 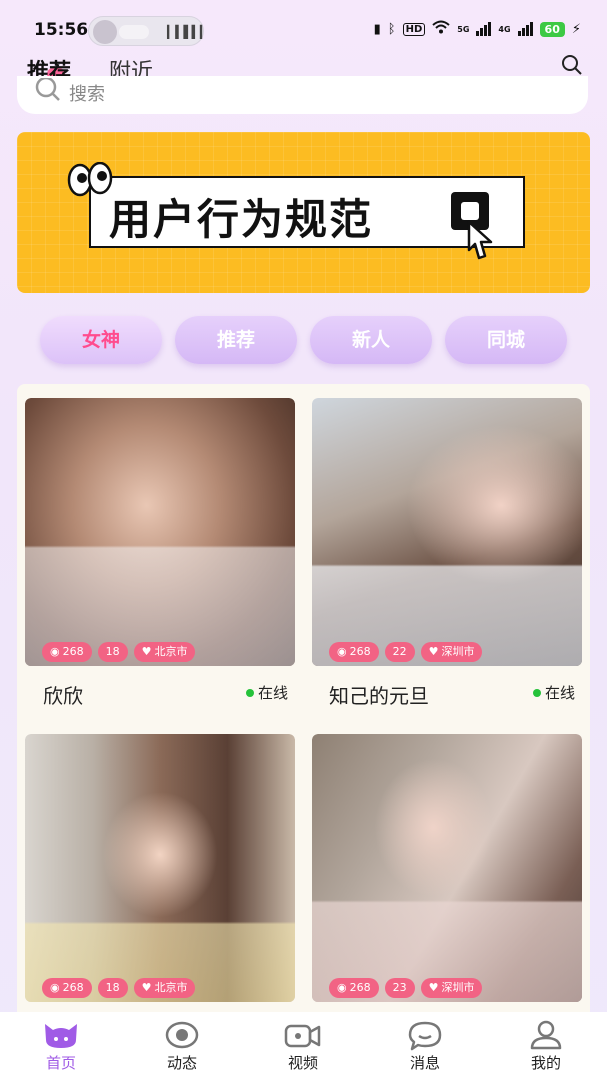 What do you see at coordinates (504, 29) in the screenshot?
I see `network-4g-label: 4G` at bounding box center [504, 29].